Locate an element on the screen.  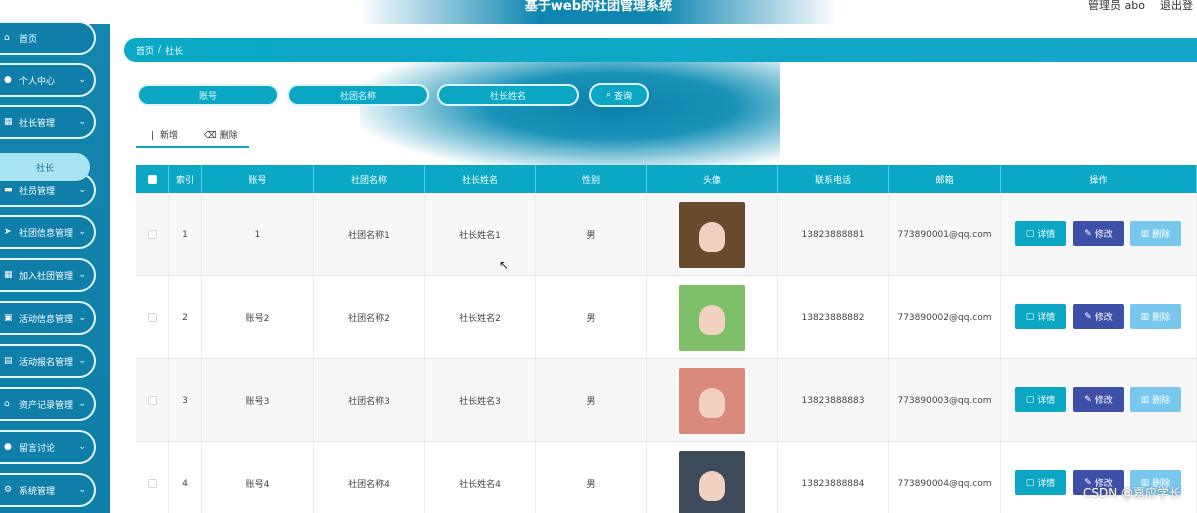
column-header: 联系电话 is located at coordinates (833, 179).